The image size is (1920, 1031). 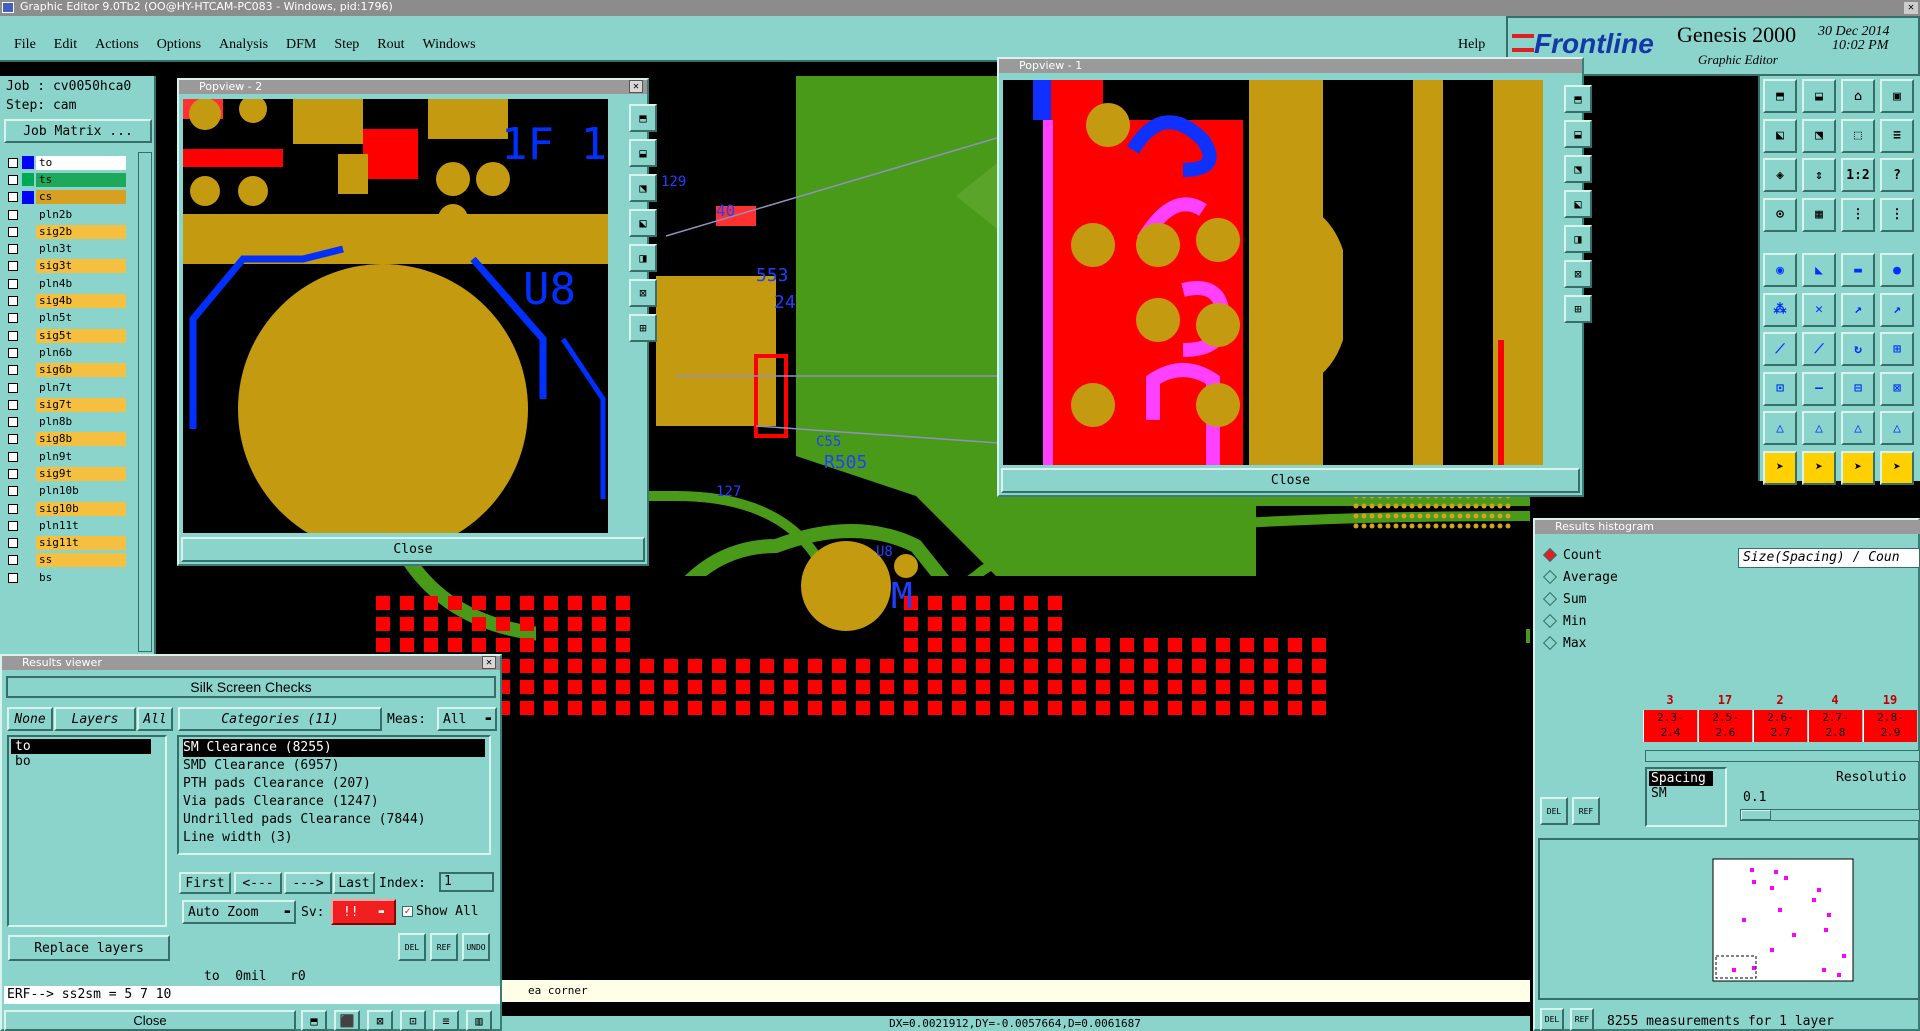 I want to click on popview-2-tool-icon: ⬕, so click(x=643, y=223).